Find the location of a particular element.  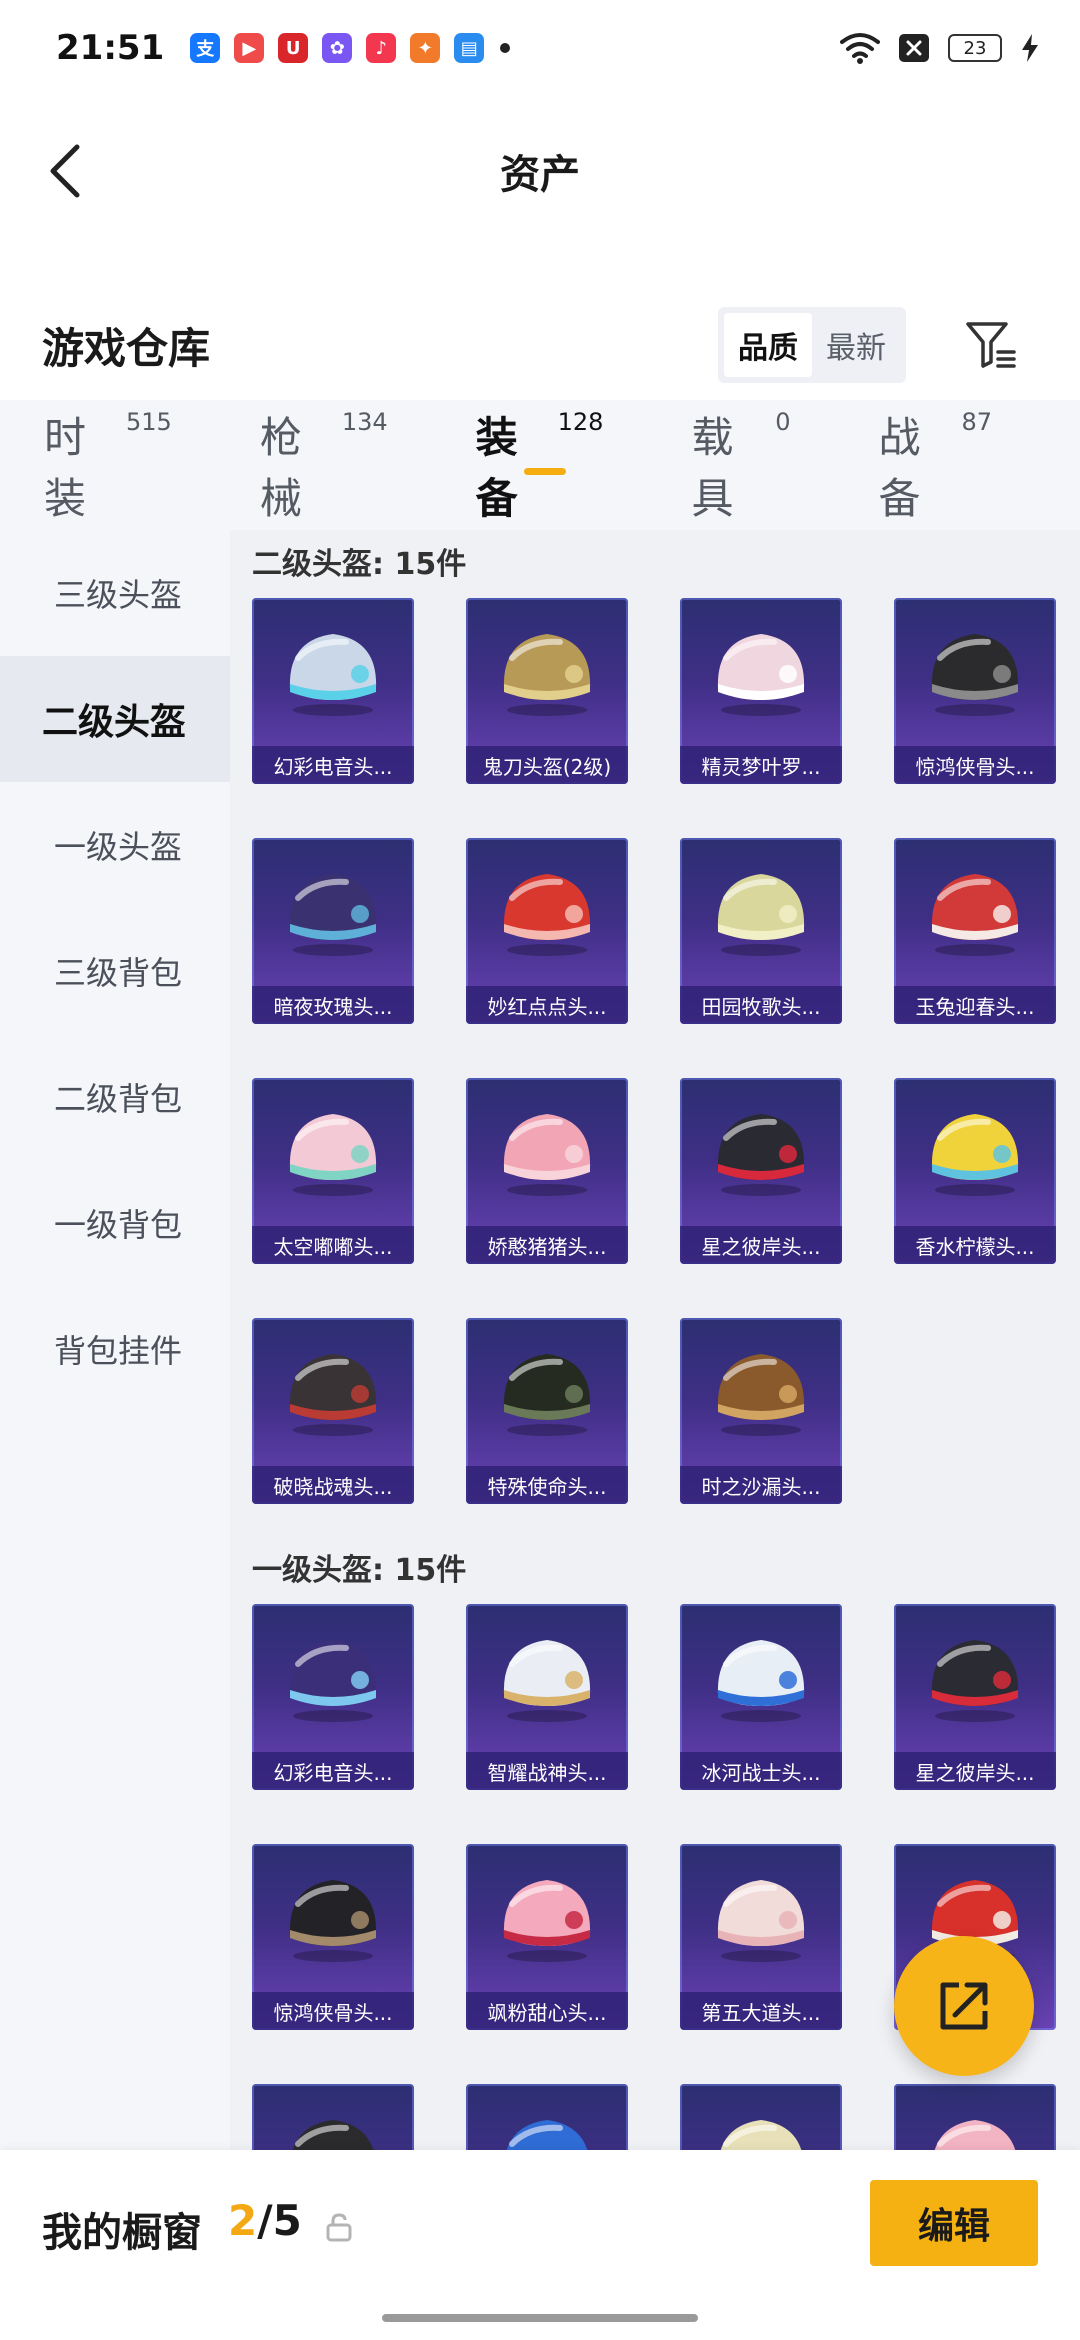

side-menu-item: 背包挂件 is located at coordinates (115, 1349).